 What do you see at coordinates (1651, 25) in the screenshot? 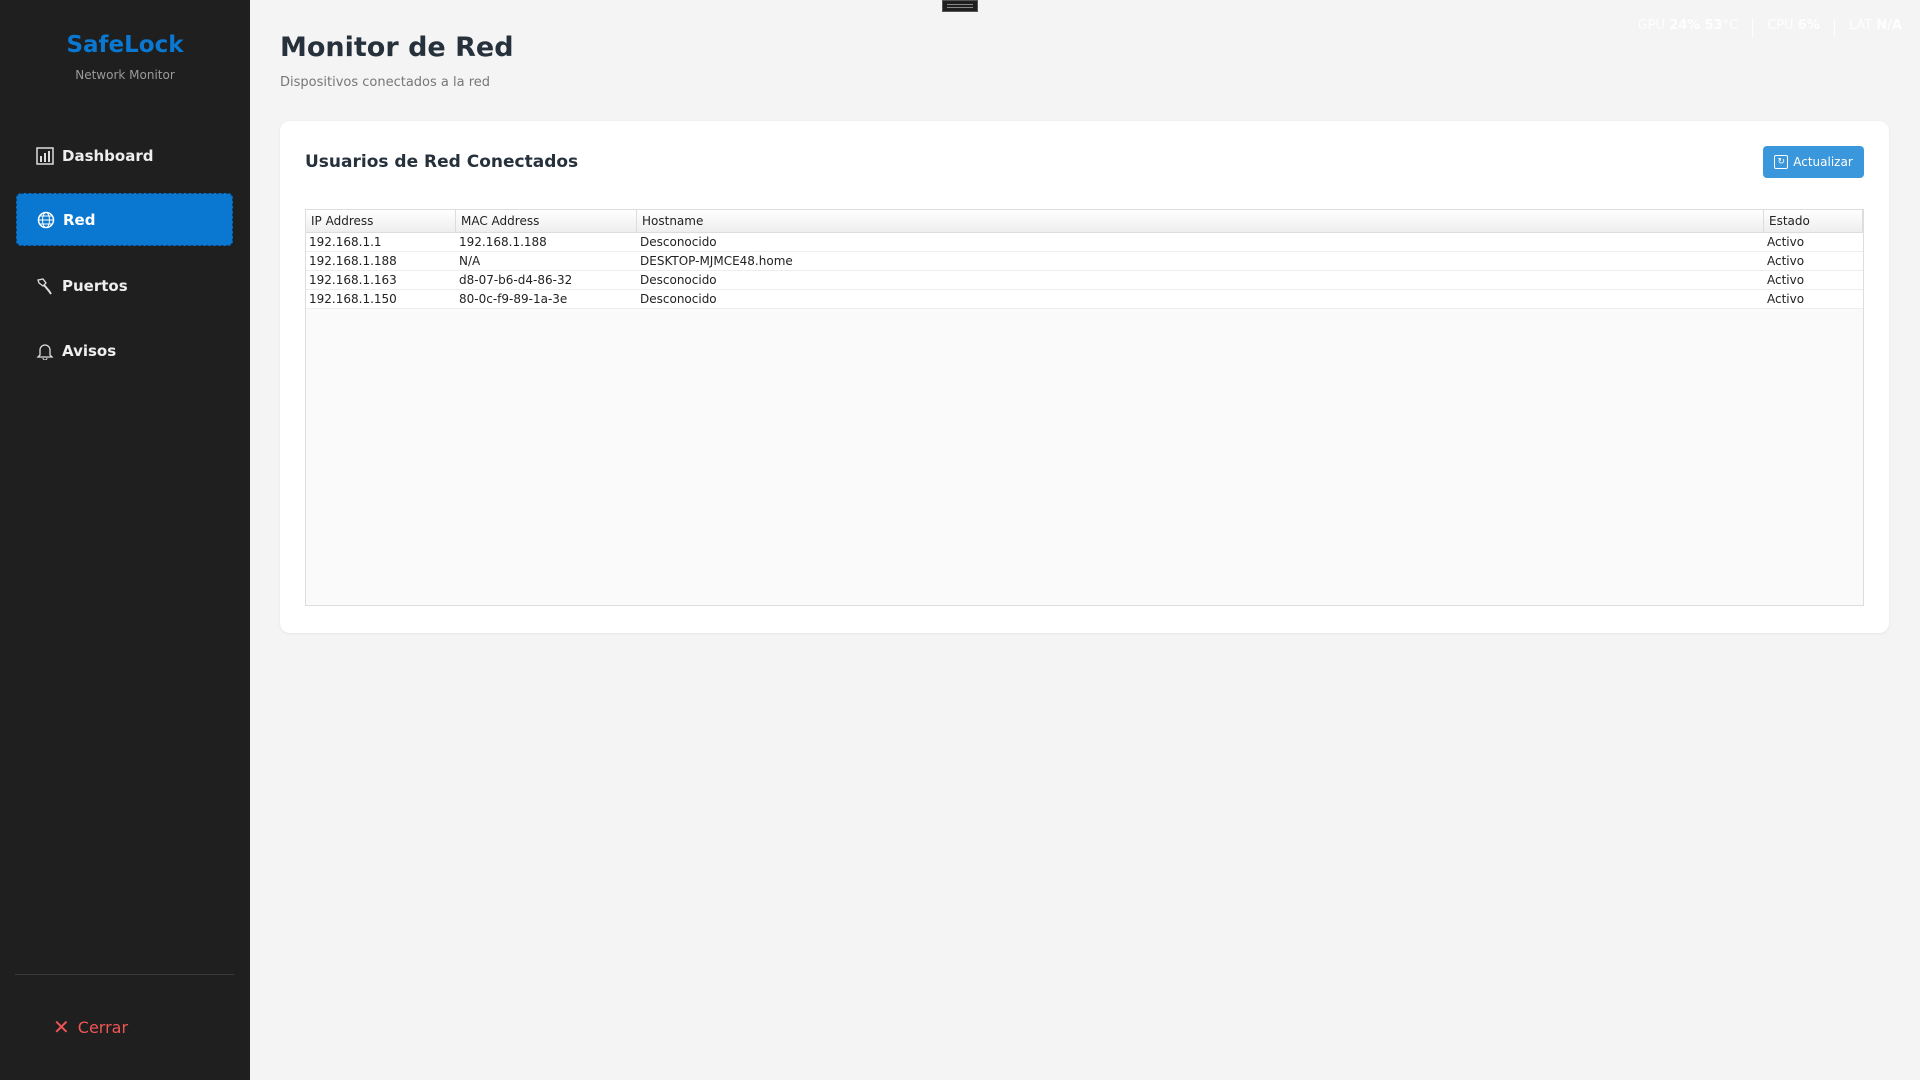
I see `gpu-label: GPU` at bounding box center [1651, 25].